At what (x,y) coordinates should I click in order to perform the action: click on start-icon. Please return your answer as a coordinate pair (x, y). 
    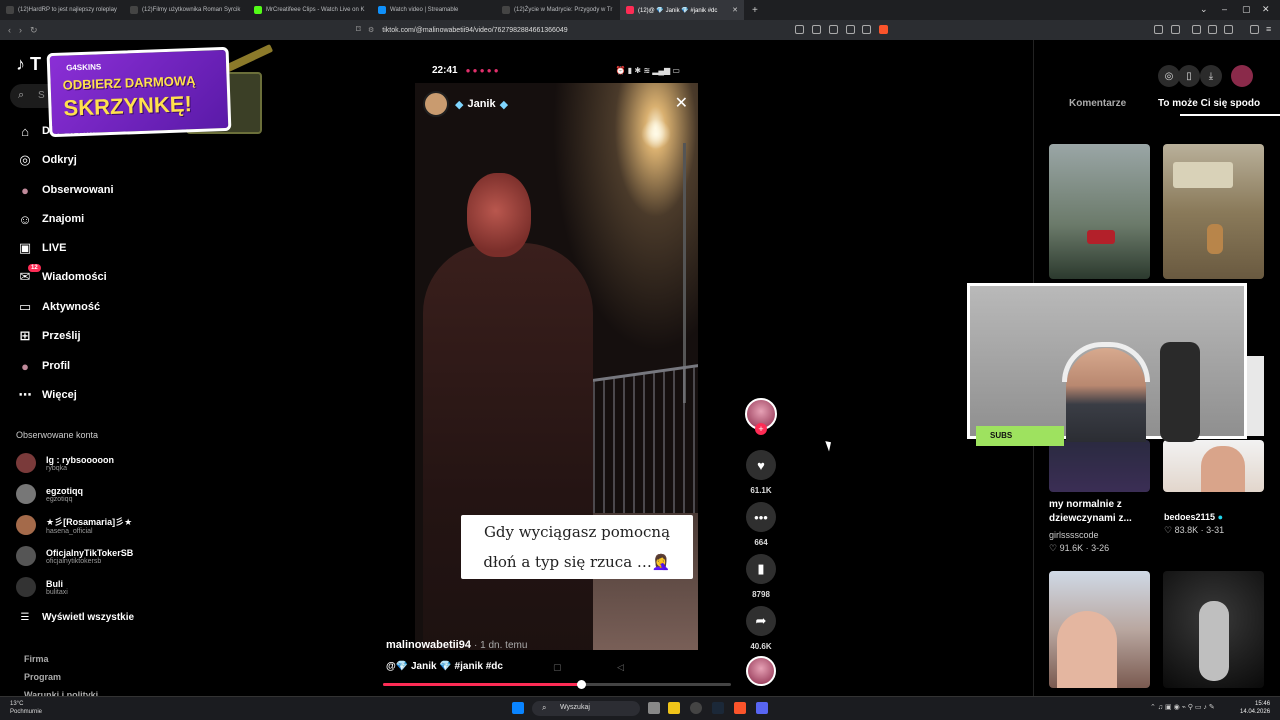
    Looking at the image, I should click on (518, 708).